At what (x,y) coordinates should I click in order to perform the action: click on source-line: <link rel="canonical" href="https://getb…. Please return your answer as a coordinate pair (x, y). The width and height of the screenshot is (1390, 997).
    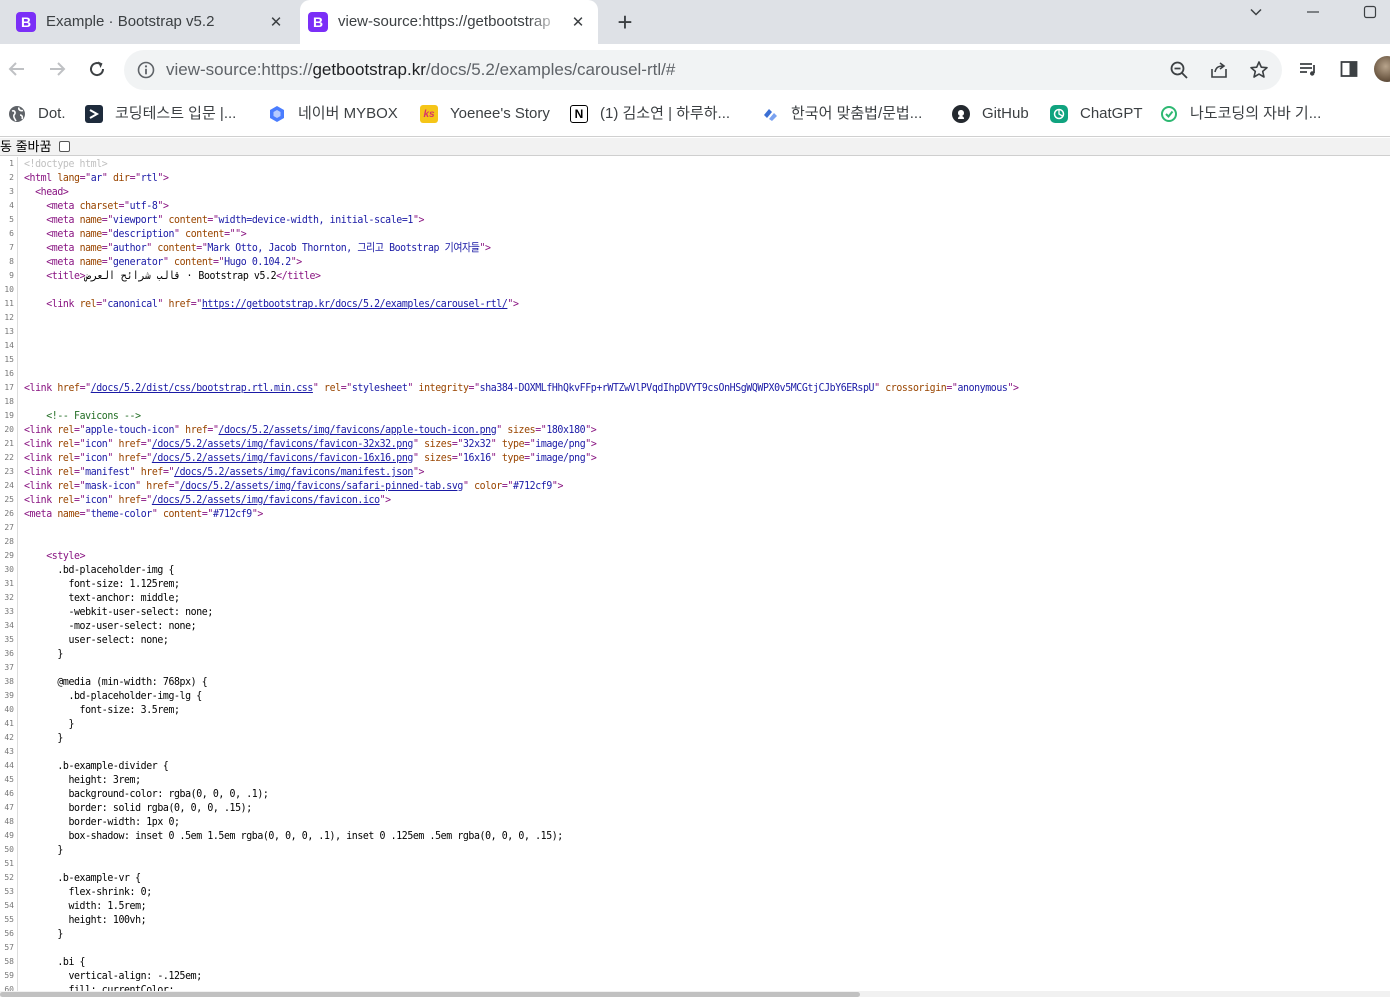
    Looking at the image, I should click on (271, 304).